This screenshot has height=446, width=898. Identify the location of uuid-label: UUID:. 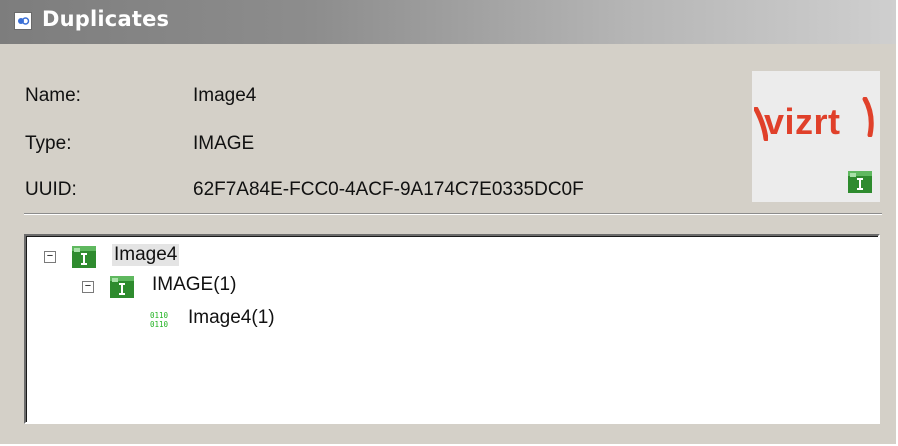
(51, 189).